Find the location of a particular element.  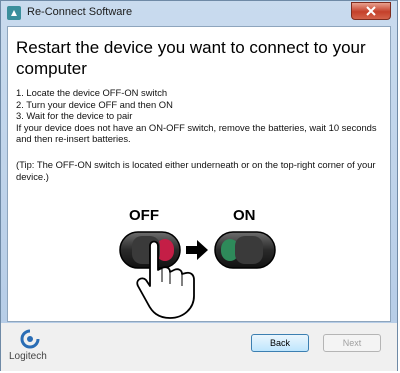

arrow-right-icon is located at coordinates (197, 250).